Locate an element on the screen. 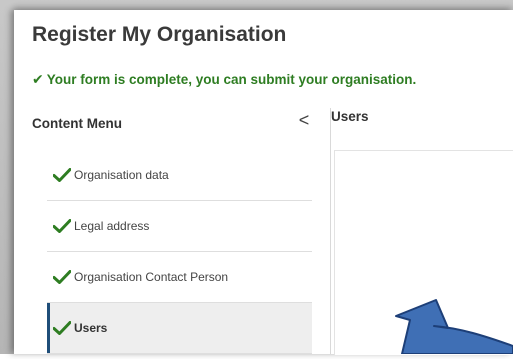  menu-item-label: Users is located at coordinates (91, 328).